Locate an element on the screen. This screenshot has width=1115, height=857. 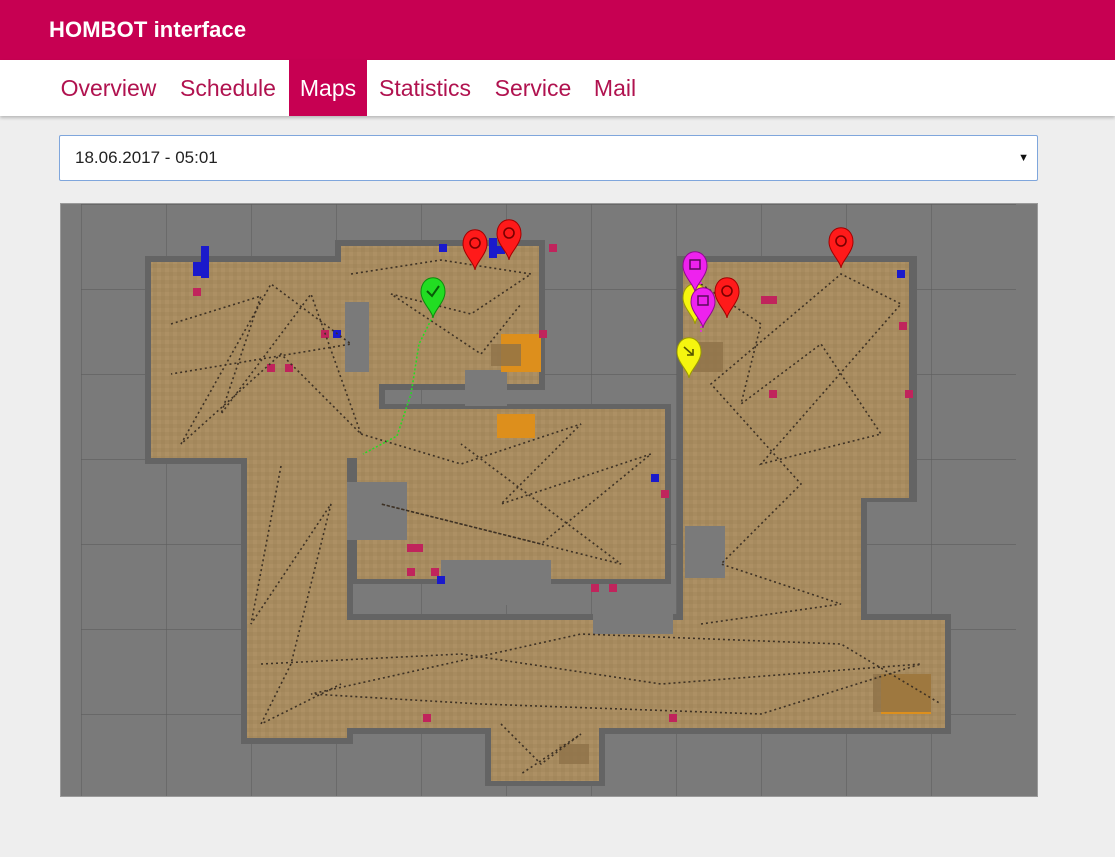
tab-statistics: Statistics is located at coordinates (425, 88).